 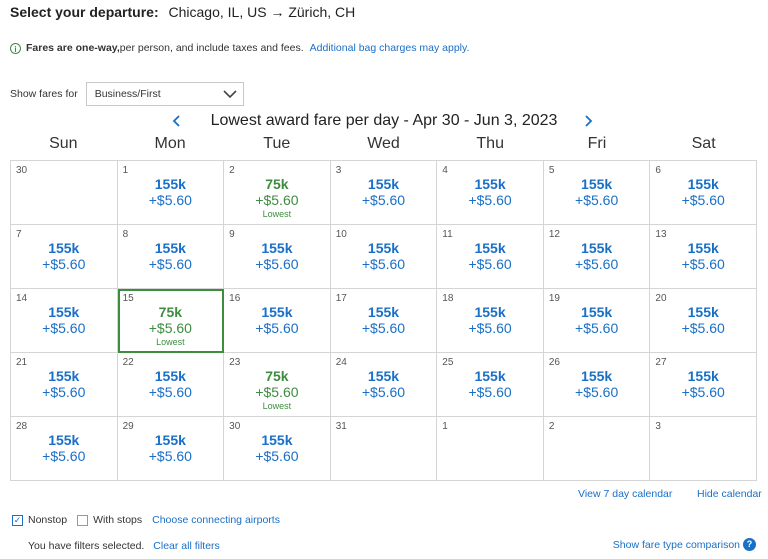 What do you see at coordinates (658, 170) in the screenshot?
I see `day-number: 6` at bounding box center [658, 170].